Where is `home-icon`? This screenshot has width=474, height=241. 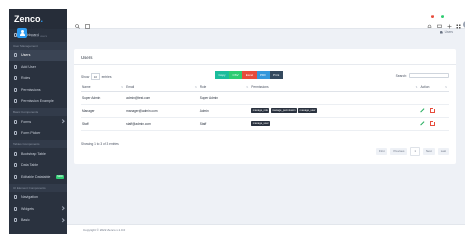
home-icon is located at coordinates (441, 32).